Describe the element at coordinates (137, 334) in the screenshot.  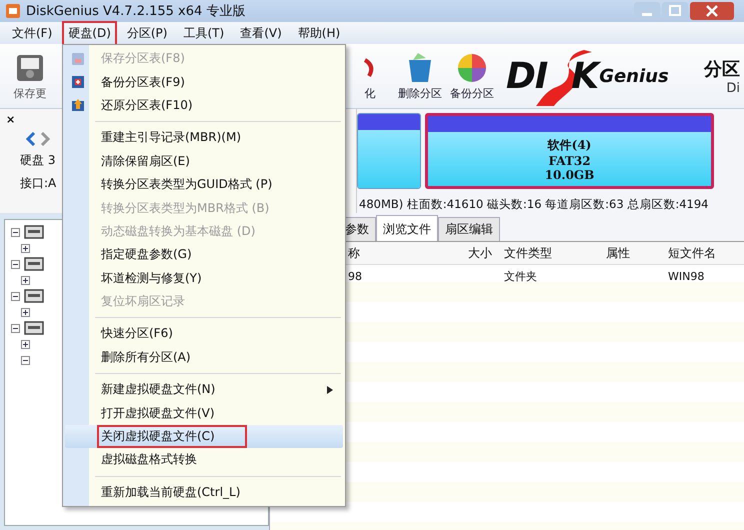
I see `menu-item: 快速分区(F6)` at that location.